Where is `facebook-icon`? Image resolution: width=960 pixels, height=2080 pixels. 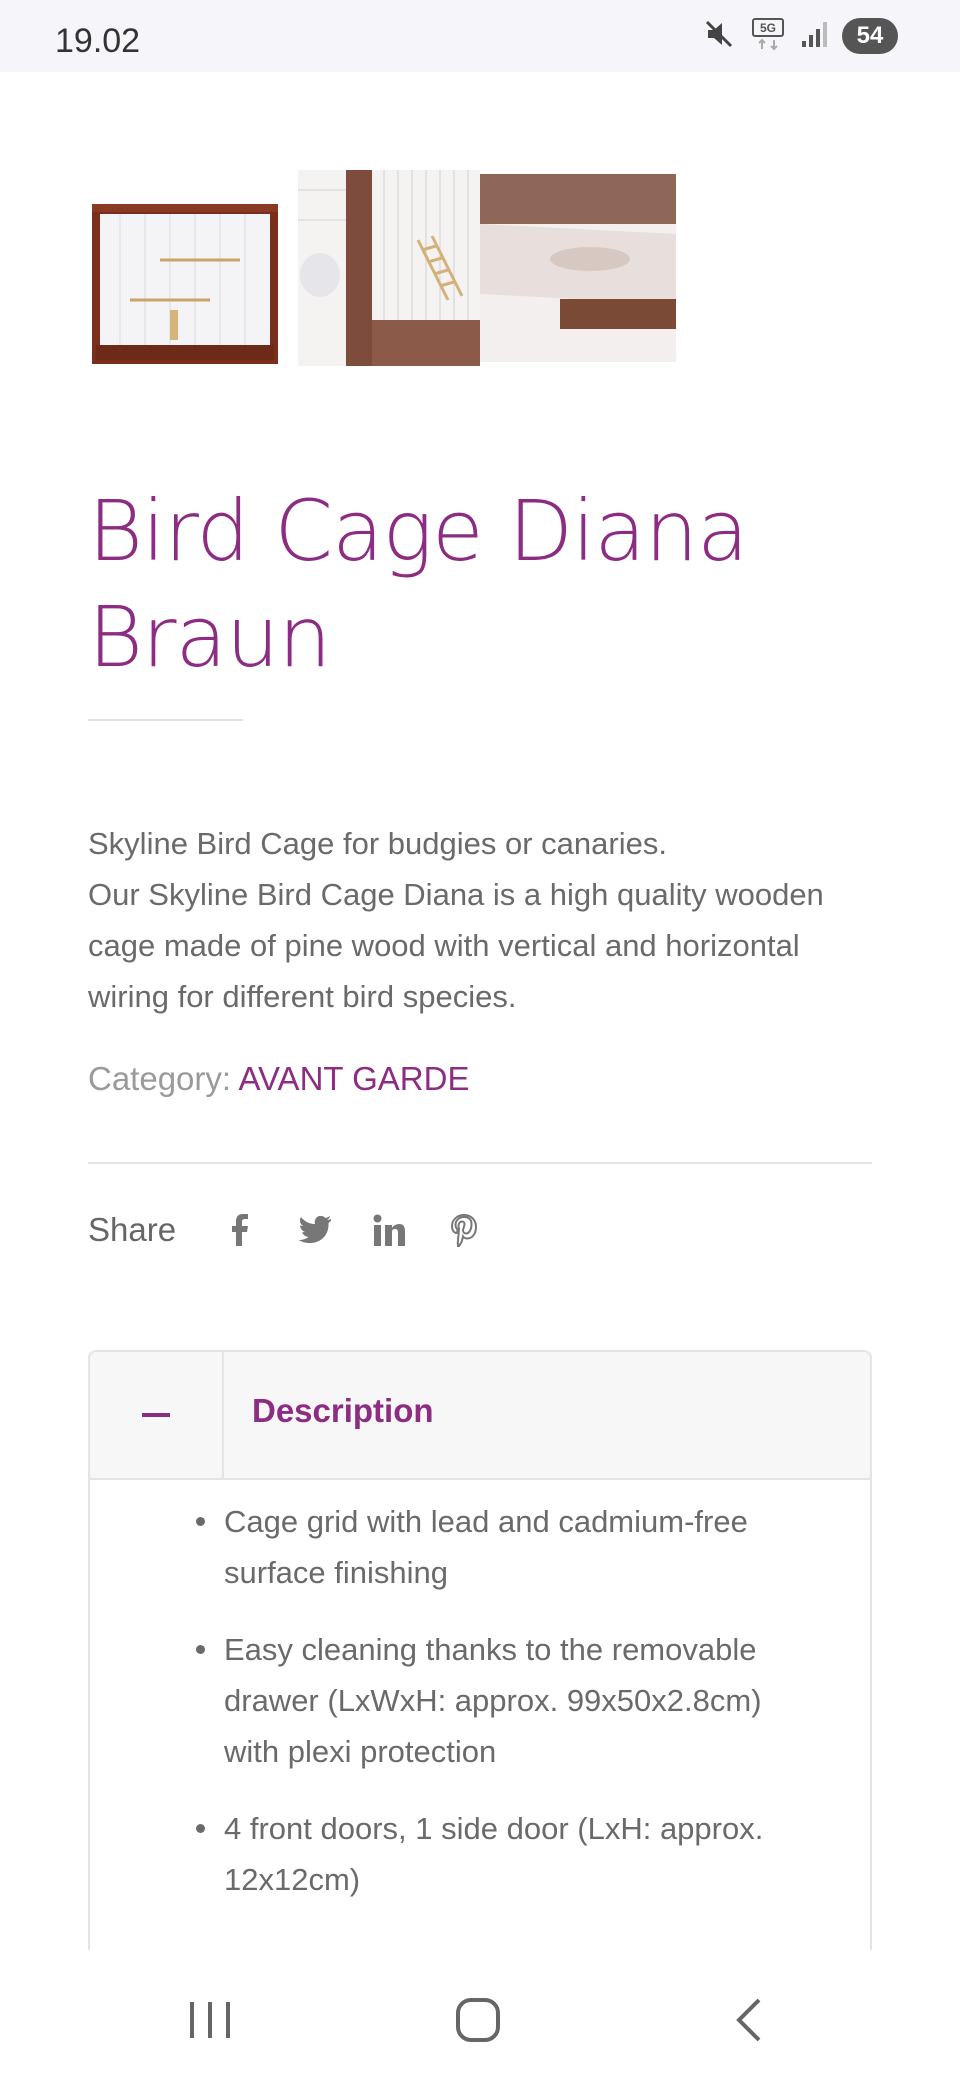
facebook-icon is located at coordinates (239, 1230).